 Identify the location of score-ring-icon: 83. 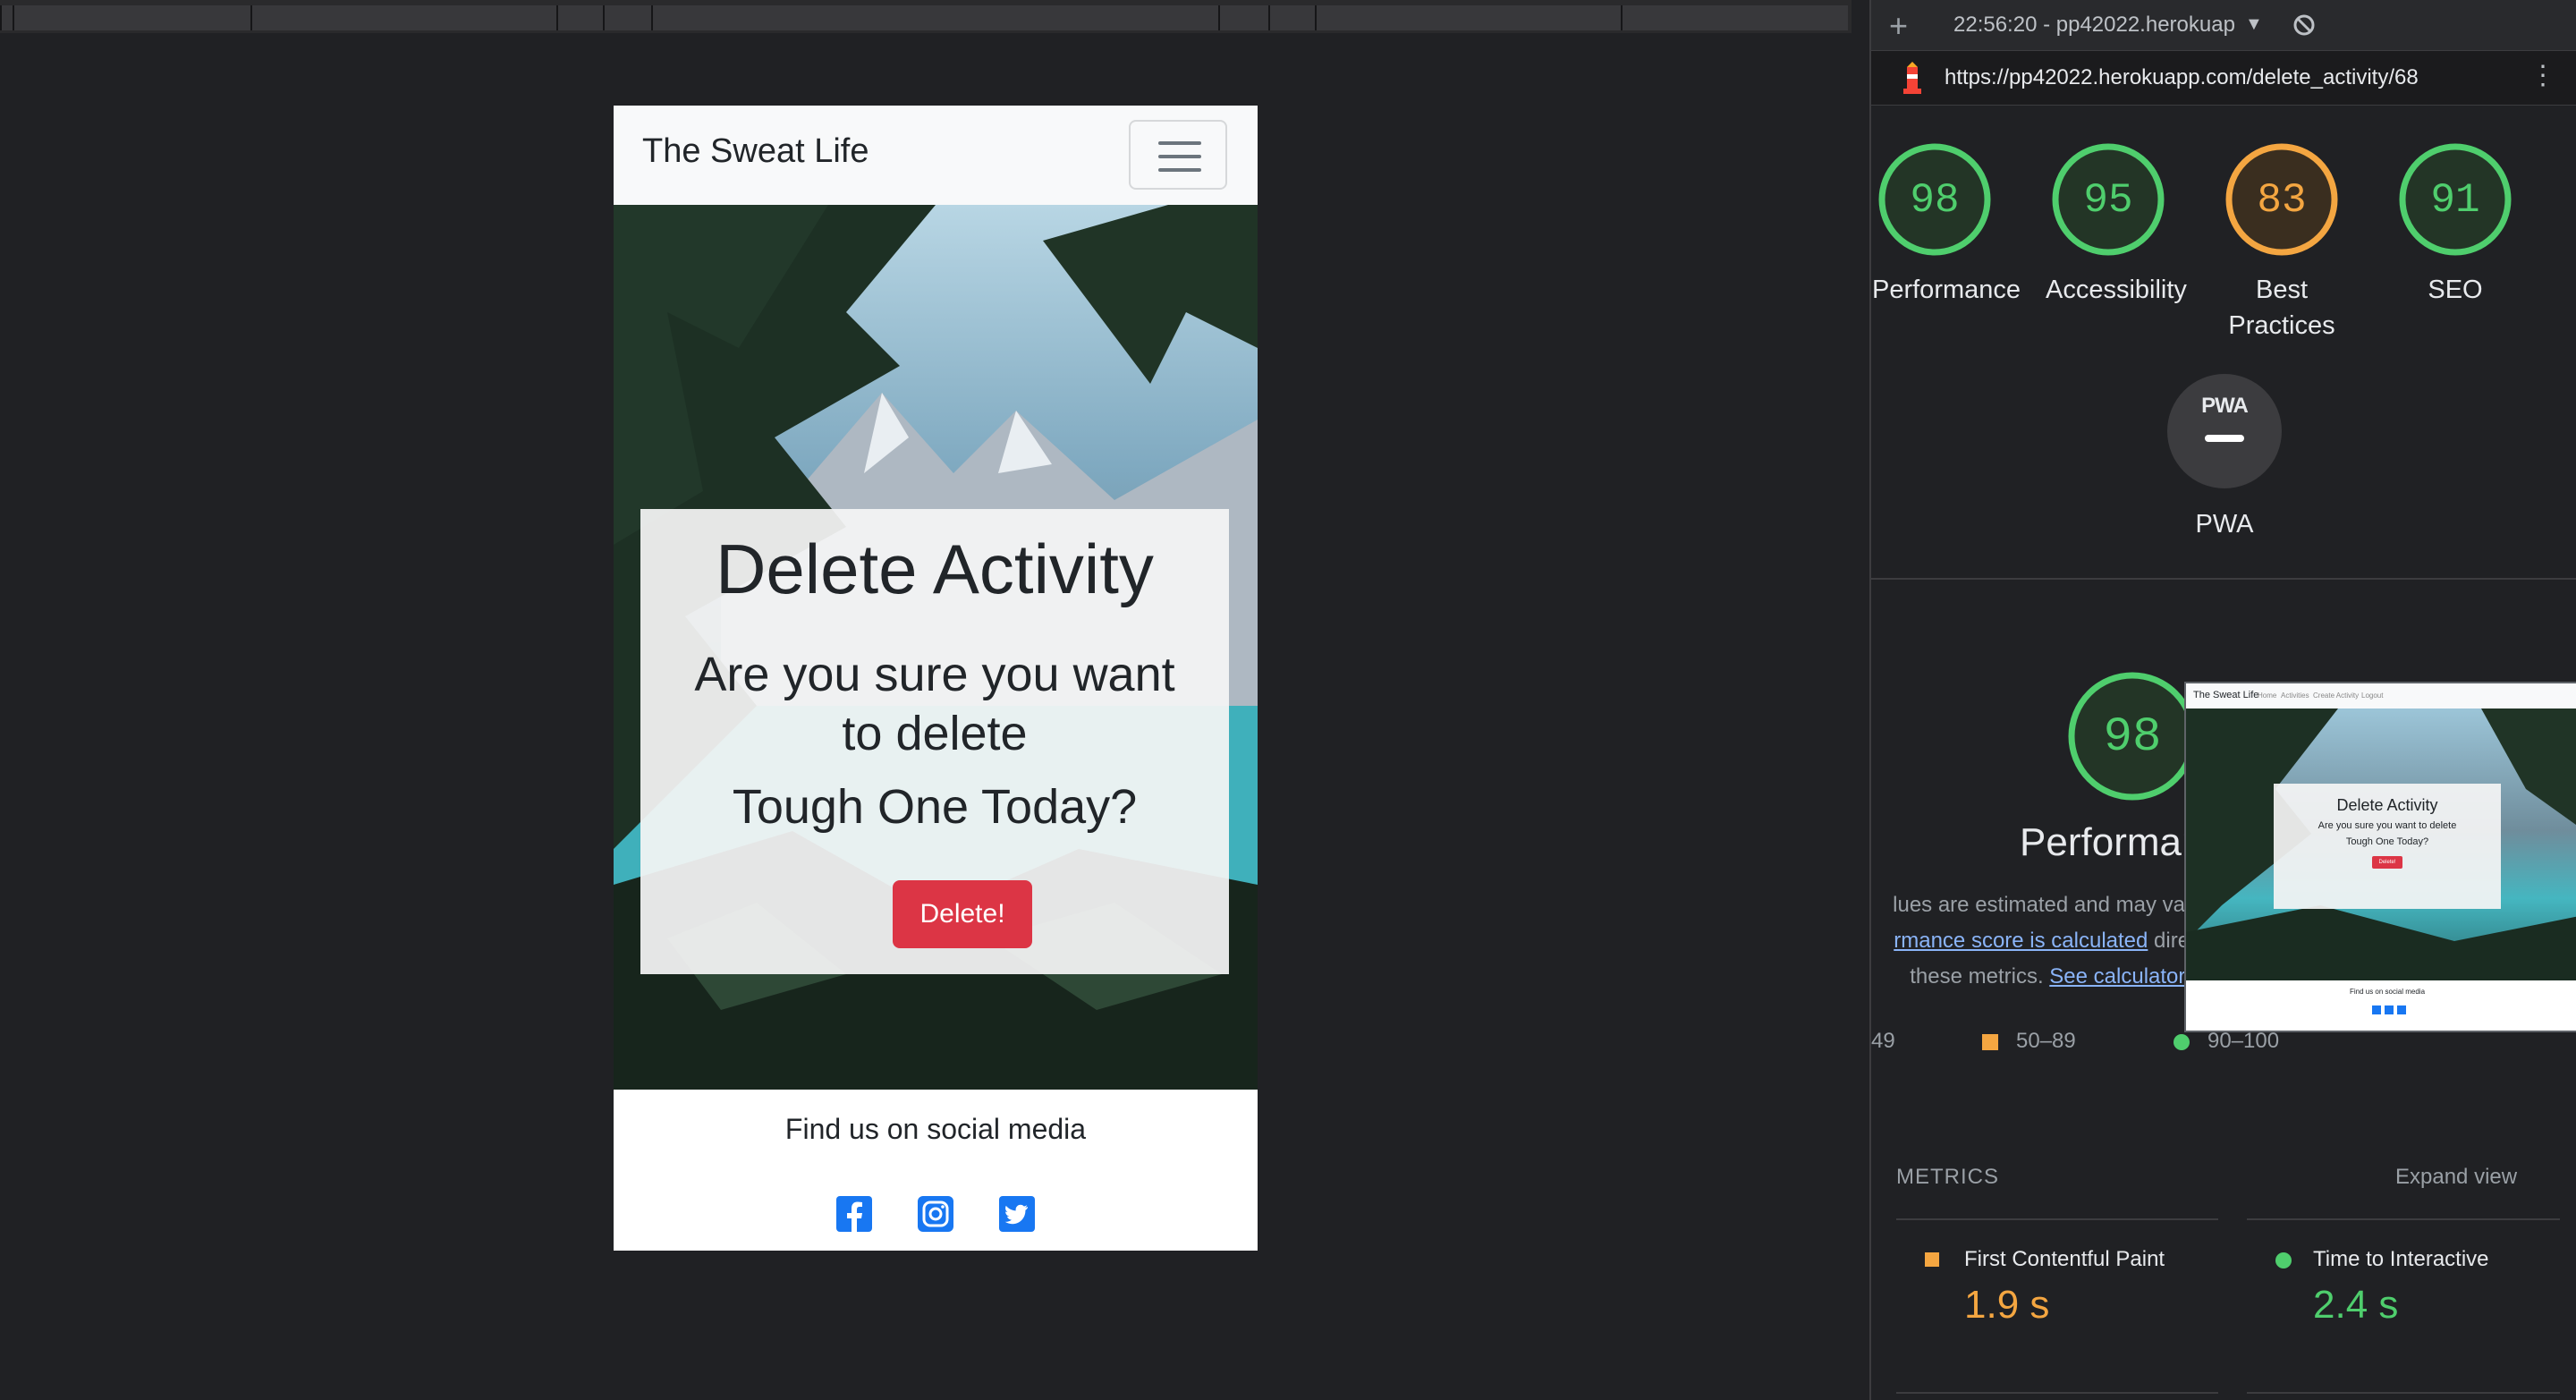
(2281, 199).